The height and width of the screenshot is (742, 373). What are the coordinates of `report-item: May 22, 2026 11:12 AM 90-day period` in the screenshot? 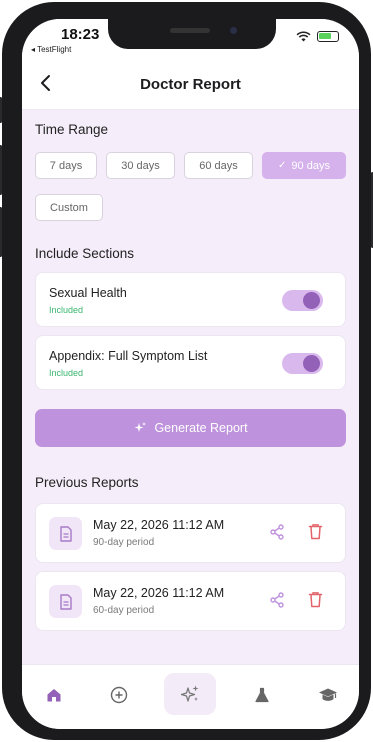 It's located at (190, 533).